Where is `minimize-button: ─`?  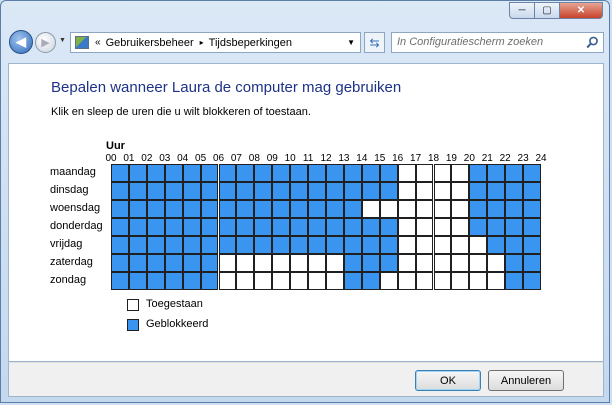 minimize-button: ─ is located at coordinates (522, 10).